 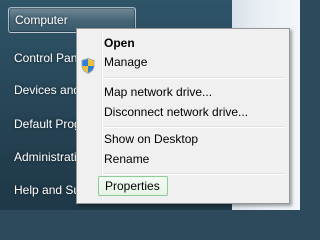 I want to click on menu-item-properties: Properties, so click(x=133, y=186).